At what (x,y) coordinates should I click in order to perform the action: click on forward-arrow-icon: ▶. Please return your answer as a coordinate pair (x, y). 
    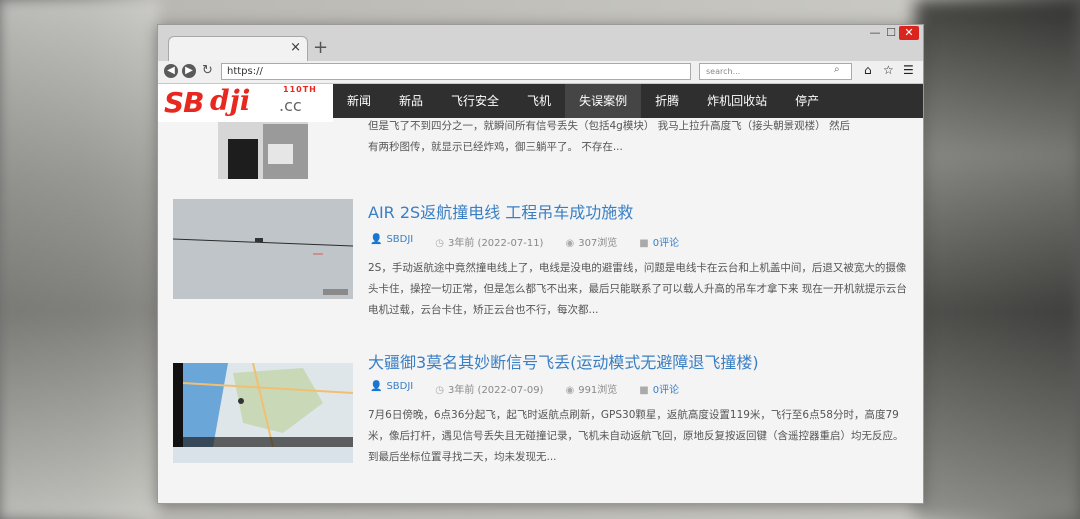
    Looking at the image, I should click on (189, 71).